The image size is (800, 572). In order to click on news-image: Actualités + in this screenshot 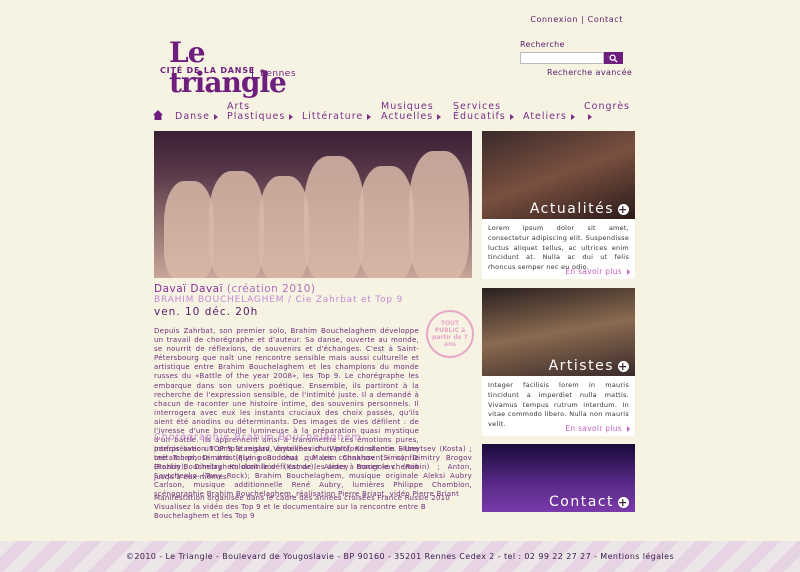, I will do `click(558, 175)`.